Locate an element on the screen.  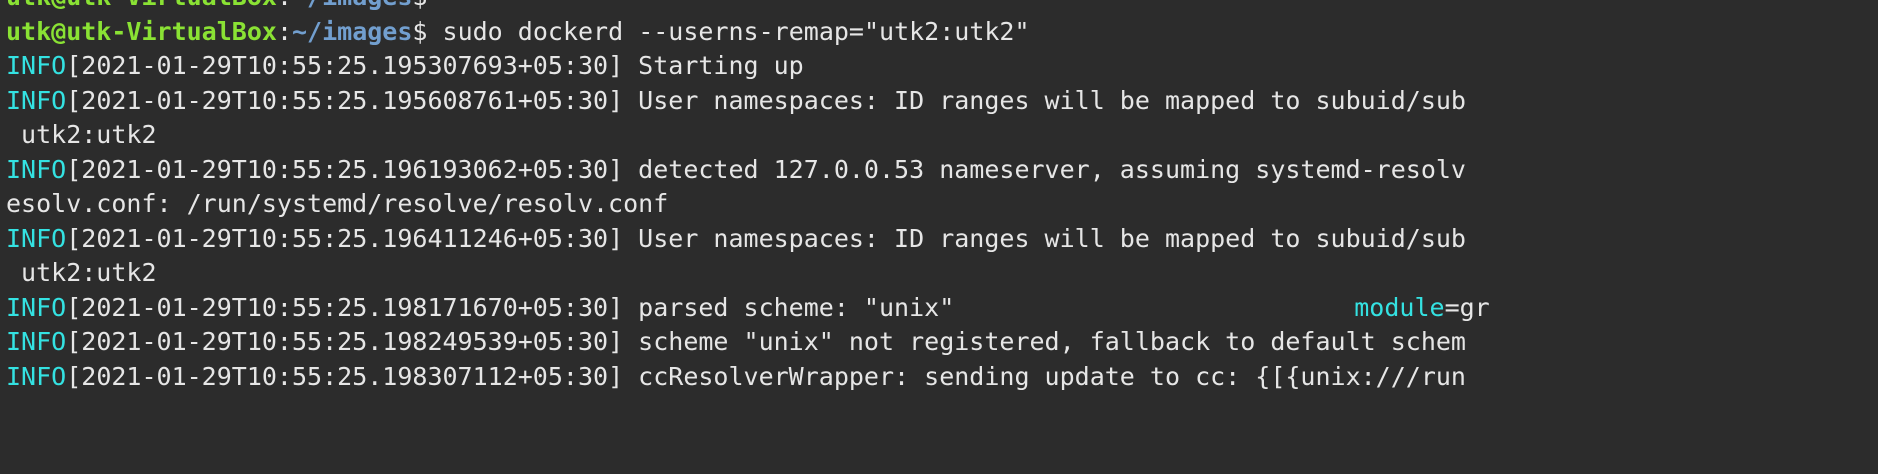
previous-prompt-line: utk@utk-VirtualBox:~/images$ is located at coordinates (942, 7).